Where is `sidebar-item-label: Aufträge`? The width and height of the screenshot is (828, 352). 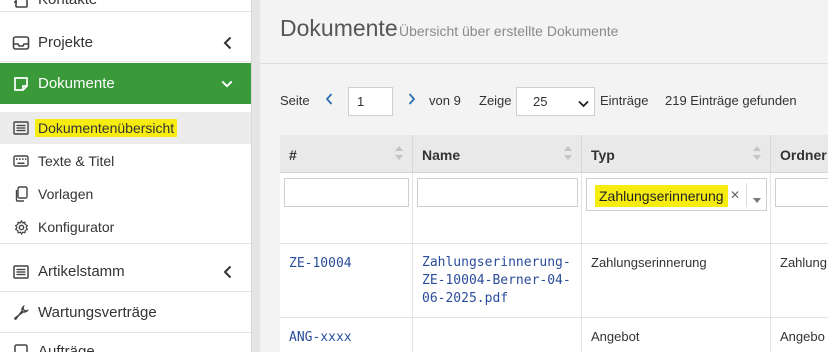 sidebar-item-label: Aufträge is located at coordinates (66, 347).